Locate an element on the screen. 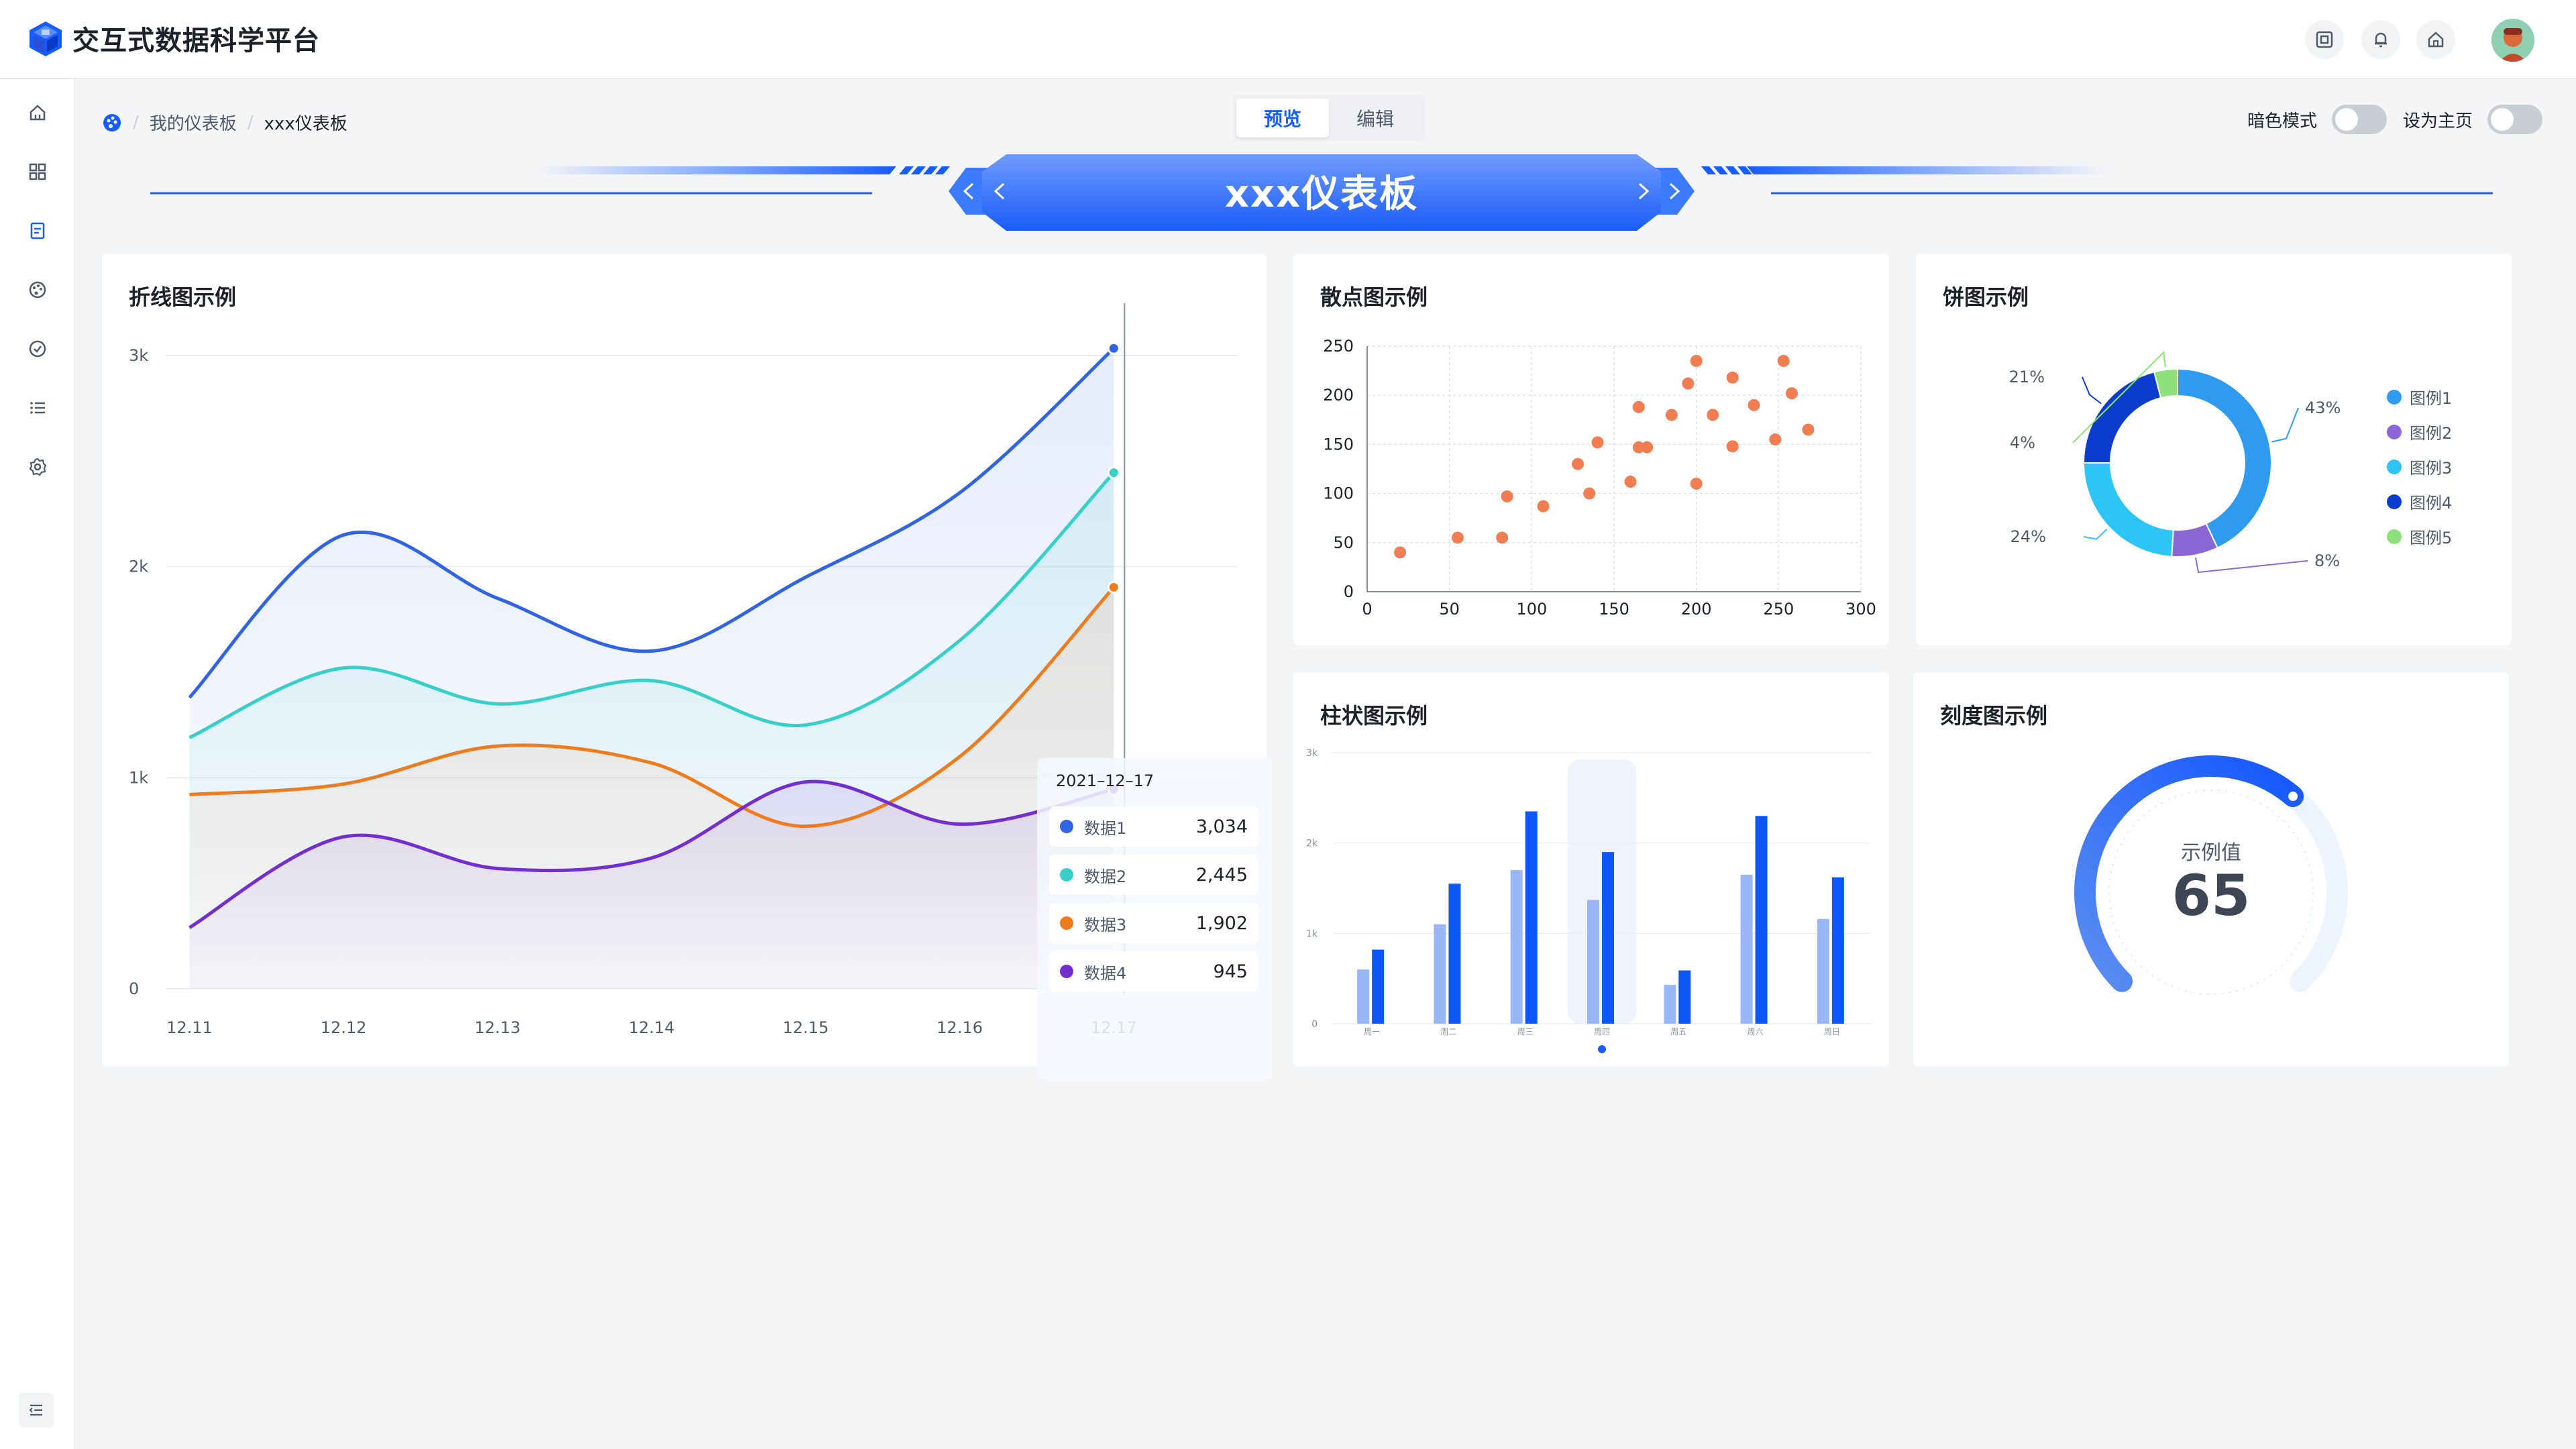  collapse-sidebar-button is located at coordinates (36, 1410).